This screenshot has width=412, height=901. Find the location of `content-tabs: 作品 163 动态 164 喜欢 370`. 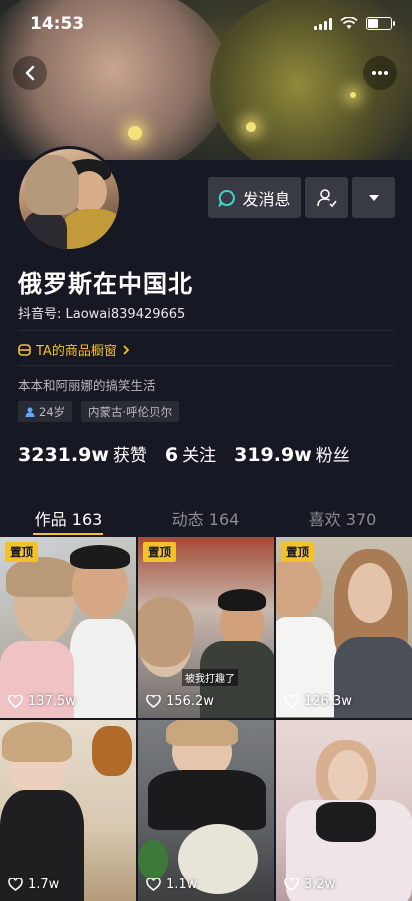

content-tabs: 作品 163 动态 164 喜欢 370 is located at coordinates (206, 516).